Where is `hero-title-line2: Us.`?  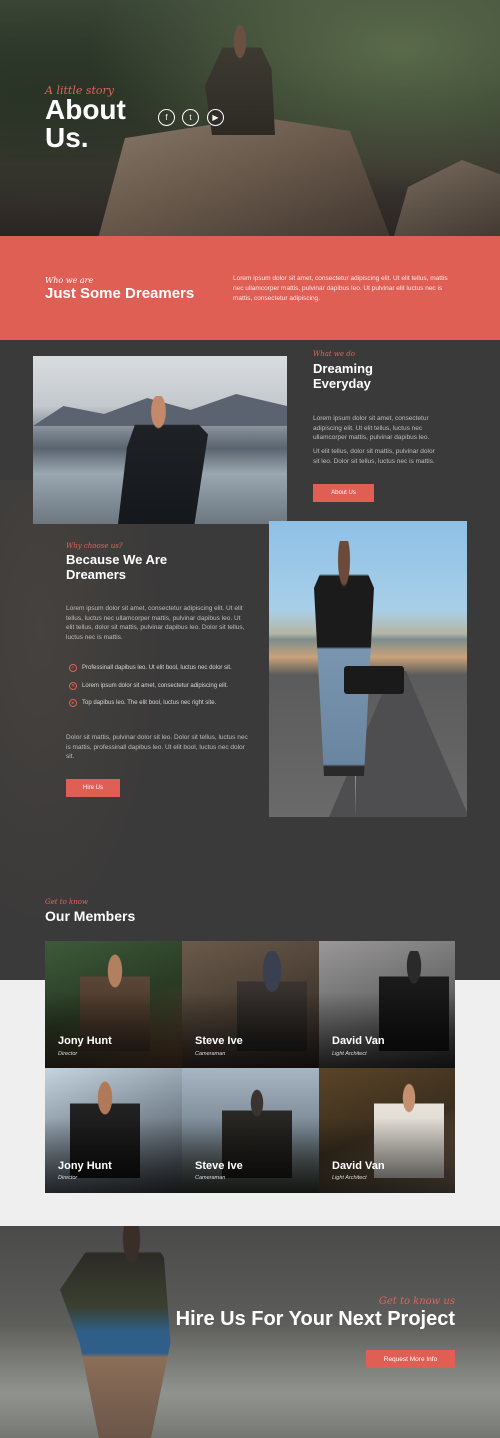
hero-title-line2: Us. is located at coordinates (67, 137).